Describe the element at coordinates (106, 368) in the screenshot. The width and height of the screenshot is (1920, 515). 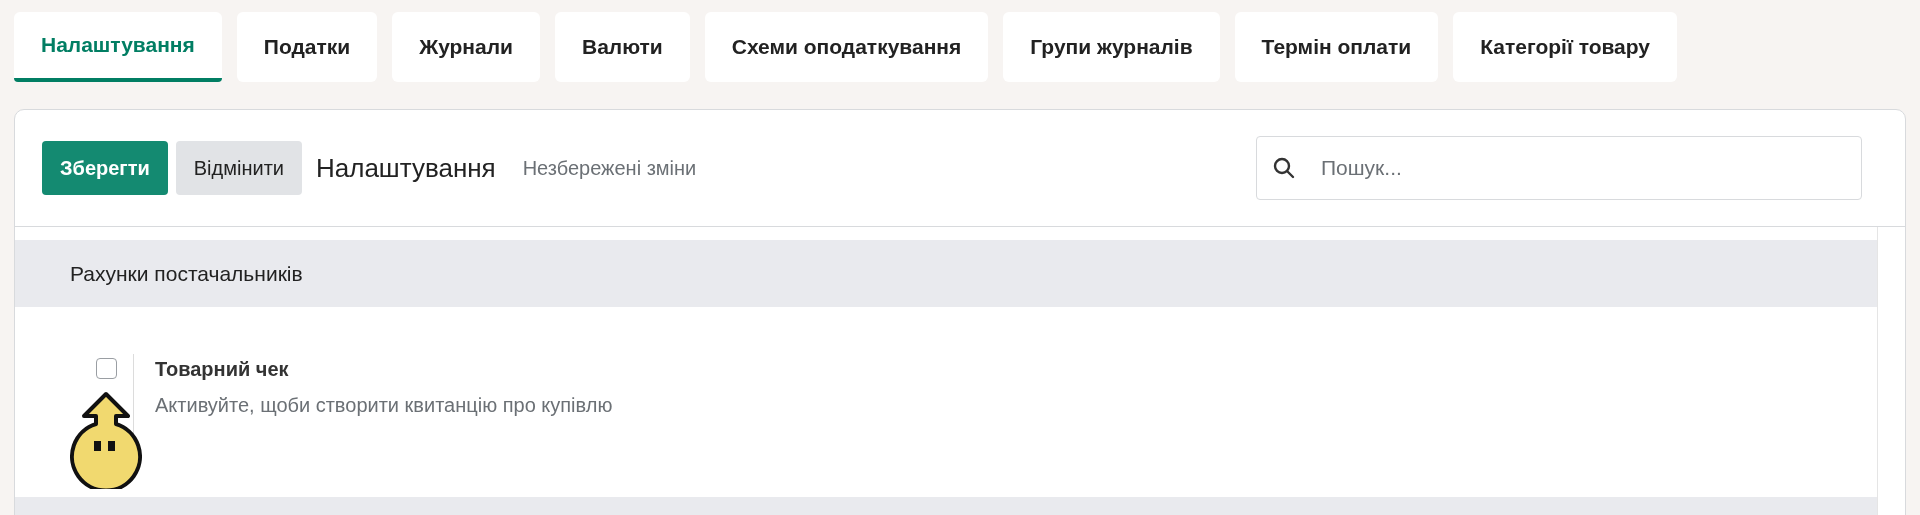
I see `checkbox` at that location.